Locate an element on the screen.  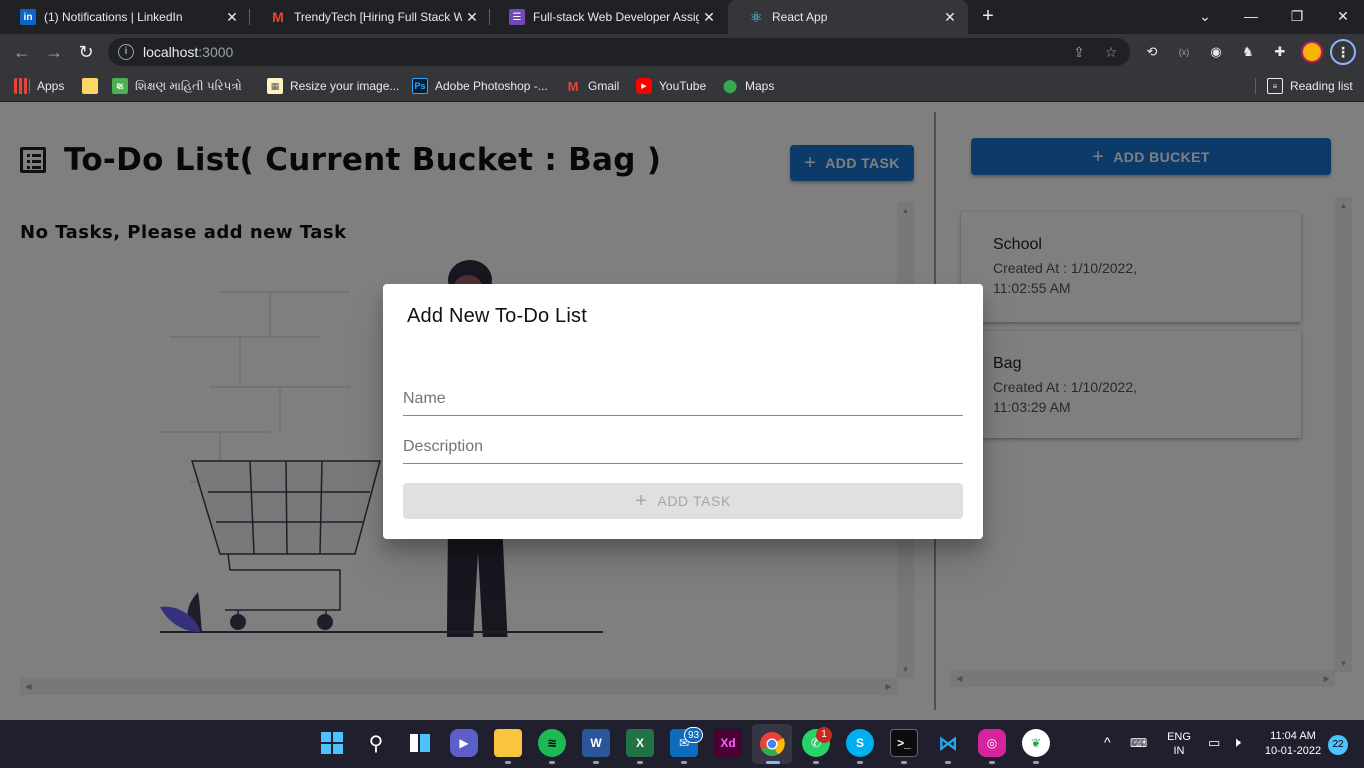
language-indicator: ENG IN is located at coordinates (1179, 744).